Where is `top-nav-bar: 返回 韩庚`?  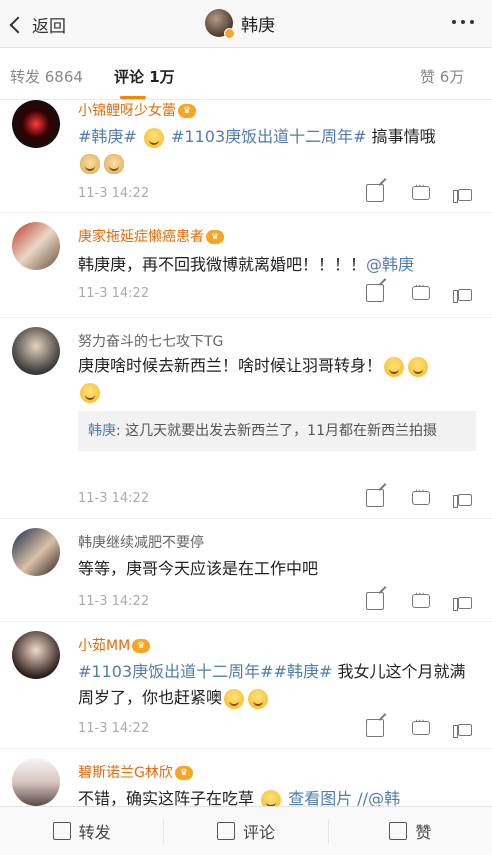
top-nav-bar: 返回 韩庚 is located at coordinates (246, 24).